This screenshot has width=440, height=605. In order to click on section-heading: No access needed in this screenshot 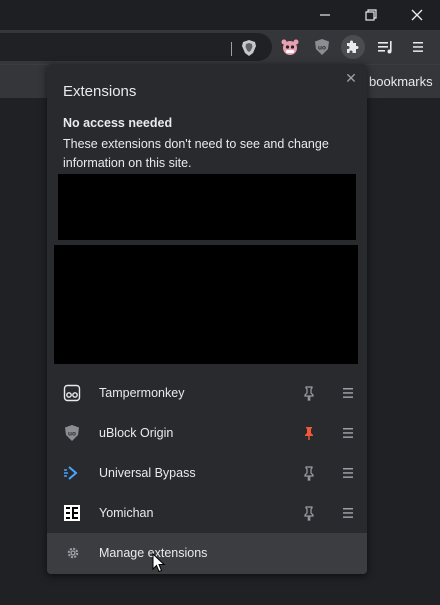, I will do `click(118, 123)`.